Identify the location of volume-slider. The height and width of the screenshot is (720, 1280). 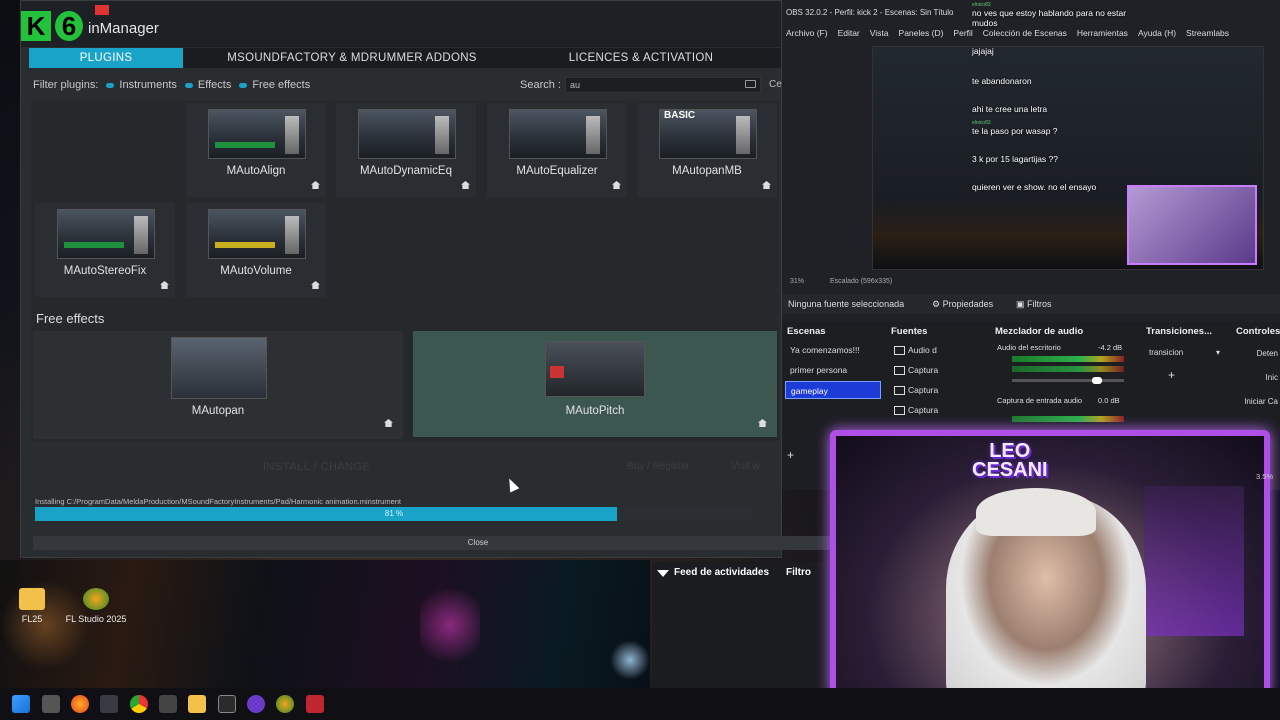
(1068, 380).